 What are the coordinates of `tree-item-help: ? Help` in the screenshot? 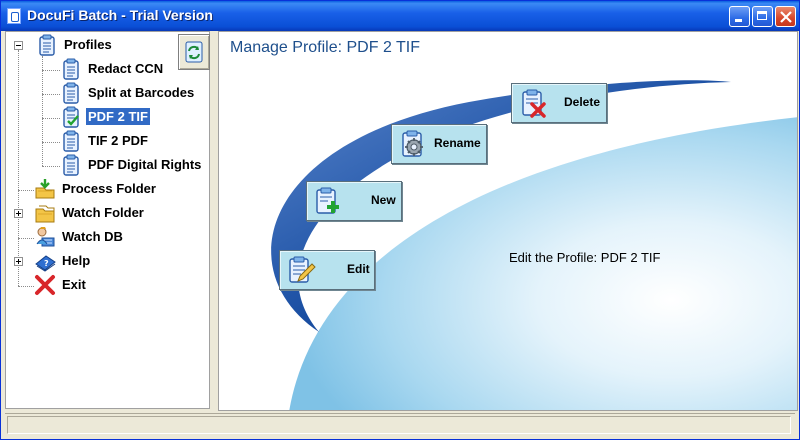 It's located at (109, 261).